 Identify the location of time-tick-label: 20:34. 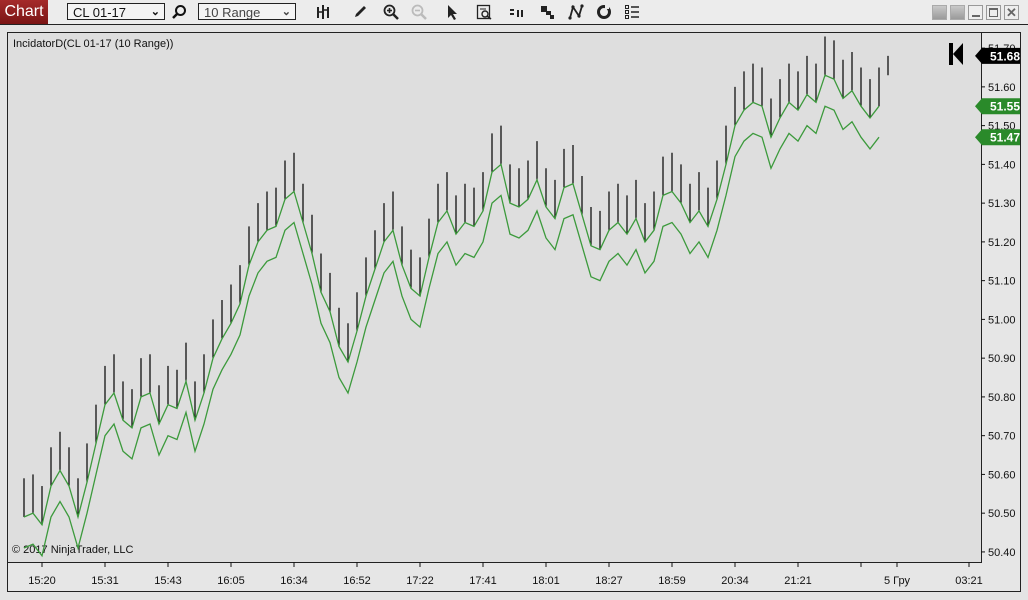
(735, 581).